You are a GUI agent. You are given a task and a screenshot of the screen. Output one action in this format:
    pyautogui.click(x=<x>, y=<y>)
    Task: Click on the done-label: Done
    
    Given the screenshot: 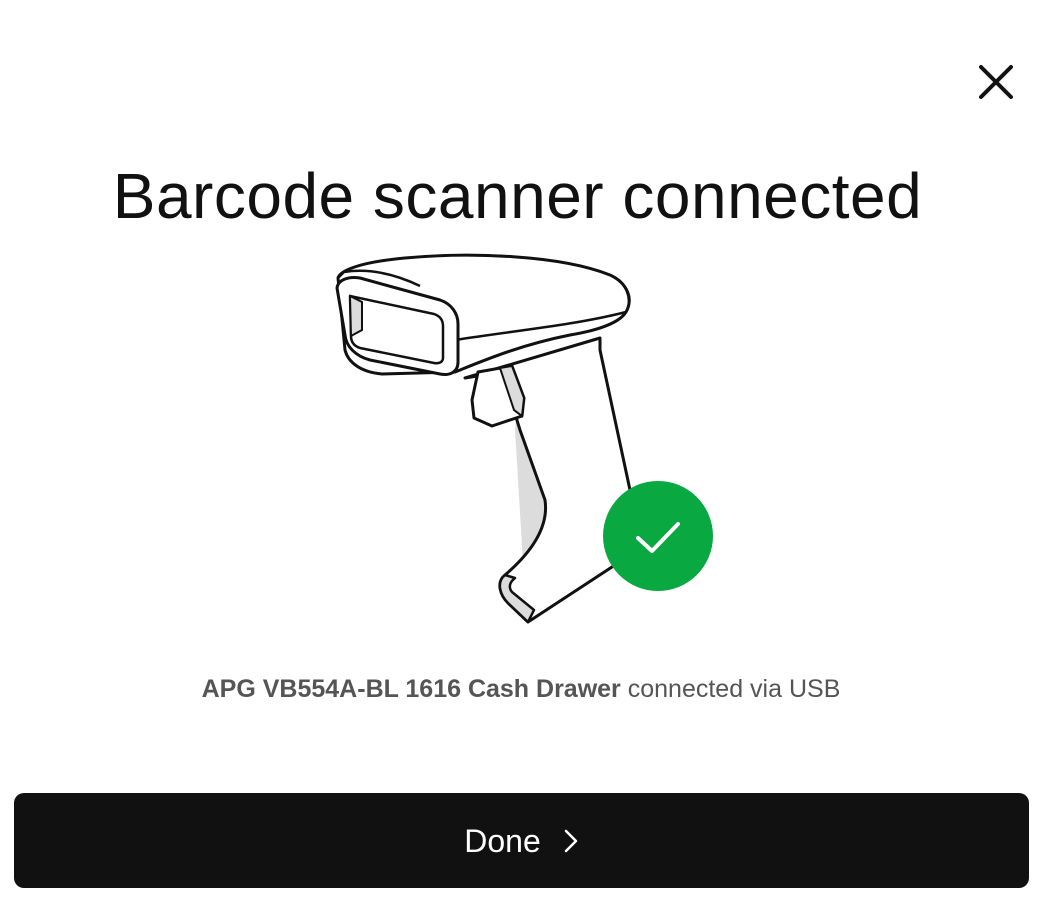 What is the action you would take?
    pyautogui.click(x=502, y=840)
    